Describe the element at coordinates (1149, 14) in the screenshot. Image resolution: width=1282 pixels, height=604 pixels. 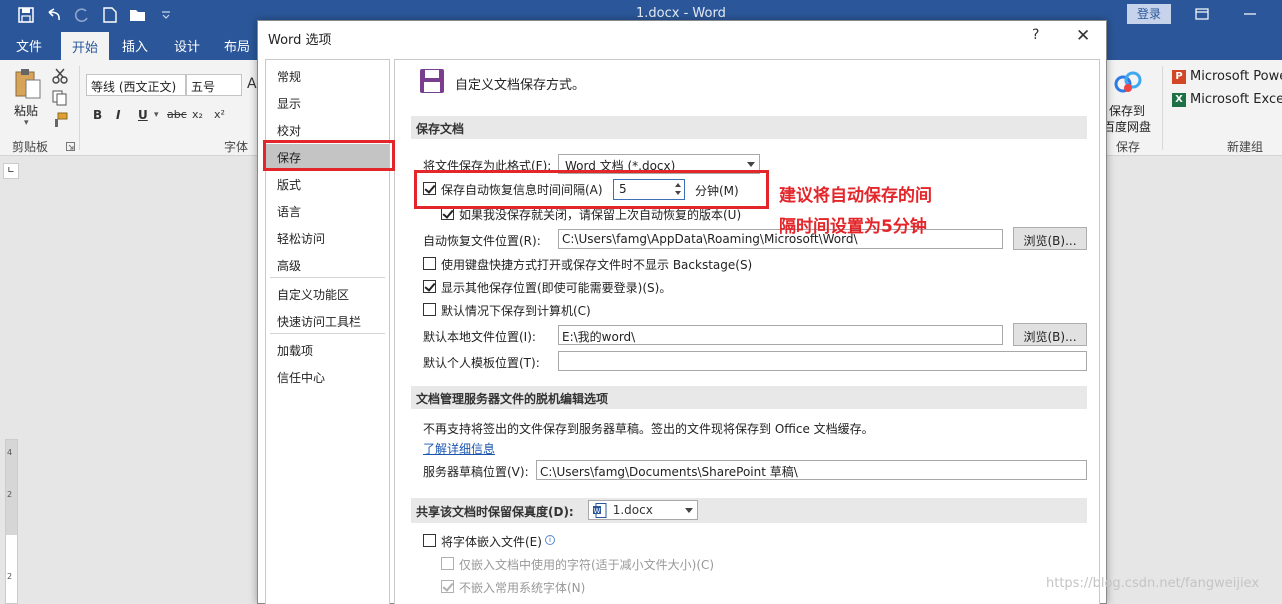
I see `login-button: 登录` at that location.